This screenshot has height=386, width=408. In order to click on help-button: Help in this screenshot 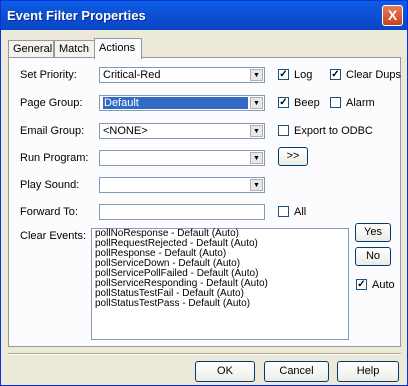, I will do `click(368, 371)`.